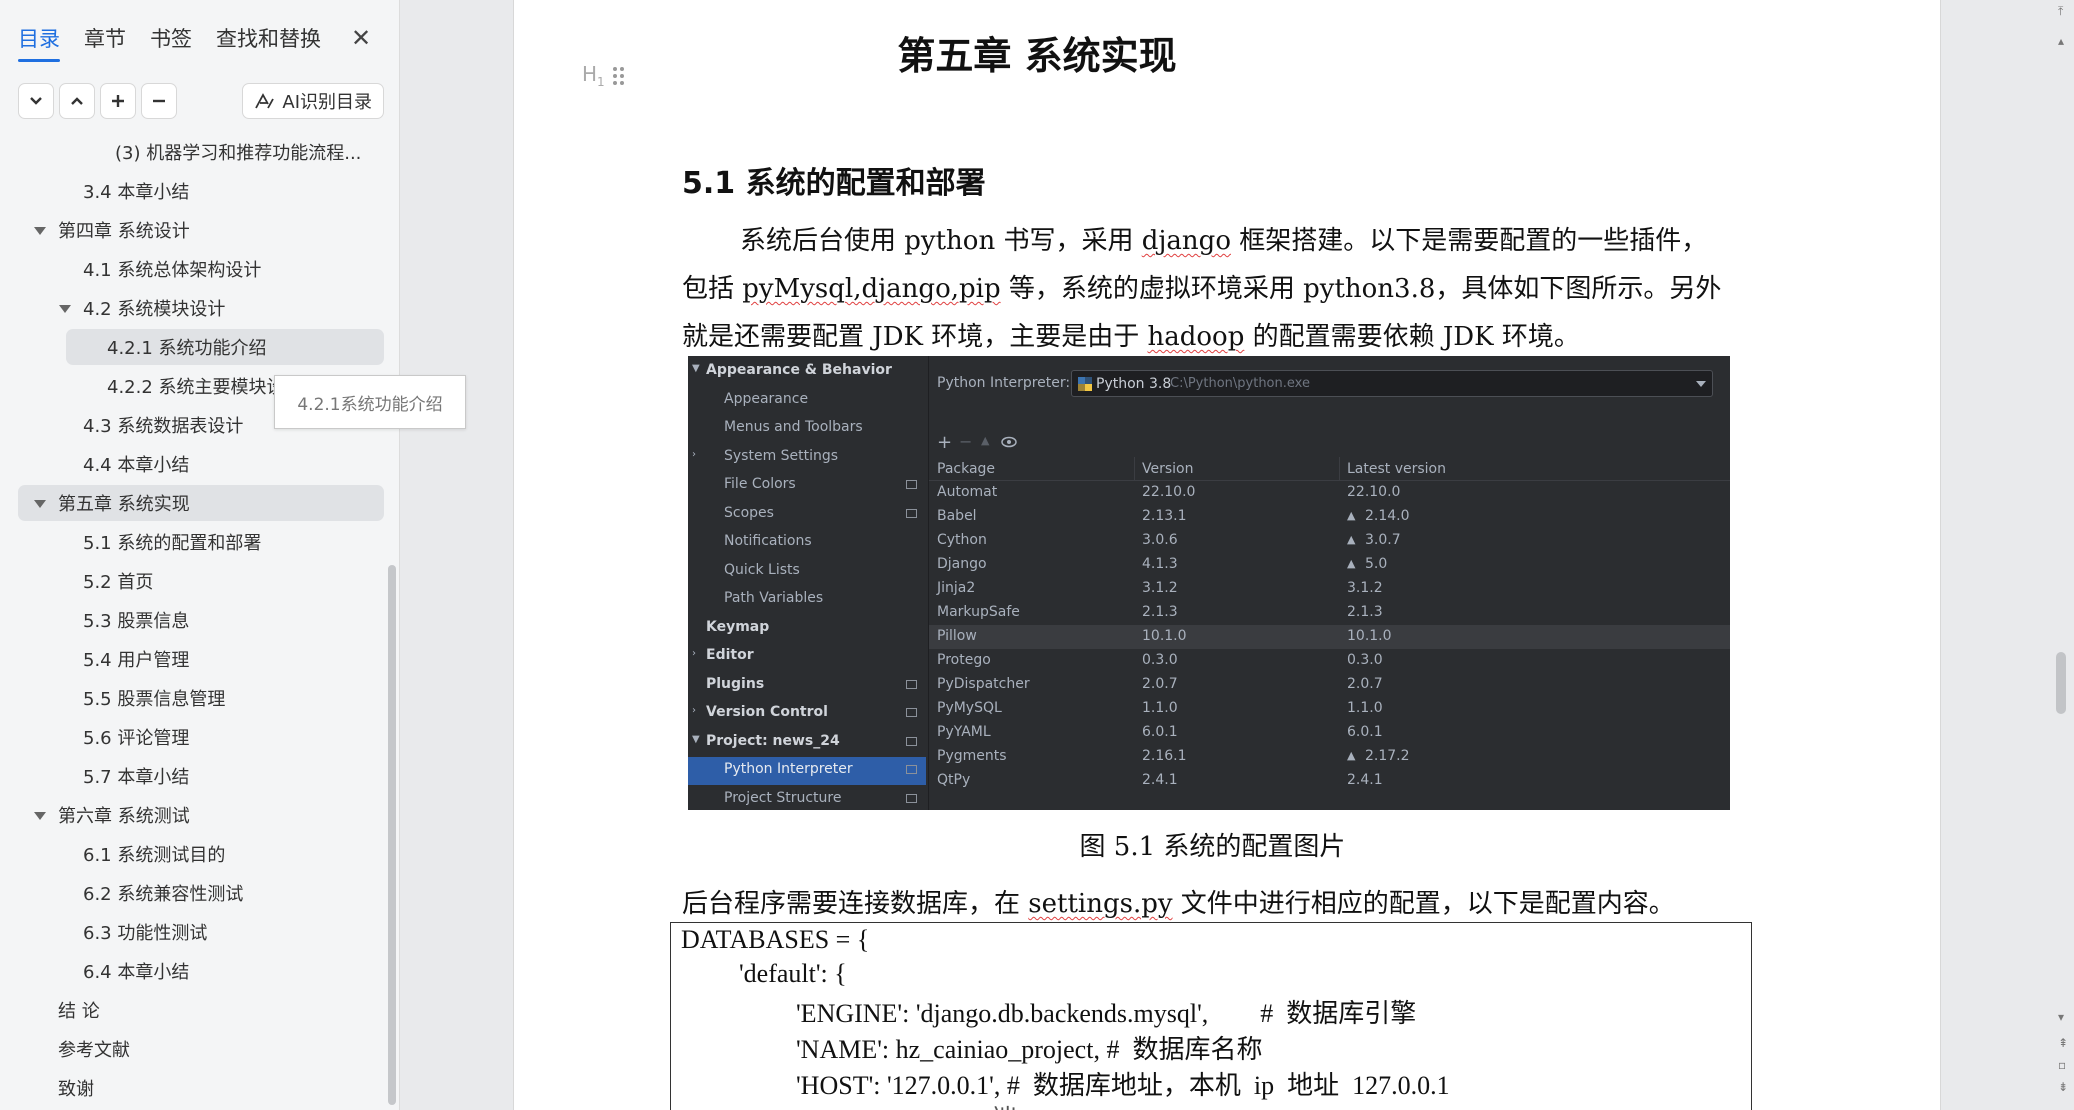  What do you see at coordinates (1160, 612) in the screenshot?
I see `package-version: 2.1.3` at bounding box center [1160, 612].